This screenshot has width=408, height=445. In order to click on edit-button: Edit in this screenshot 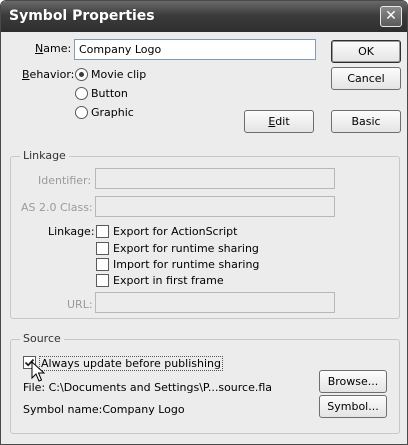, I will do `click(279, 121)`.